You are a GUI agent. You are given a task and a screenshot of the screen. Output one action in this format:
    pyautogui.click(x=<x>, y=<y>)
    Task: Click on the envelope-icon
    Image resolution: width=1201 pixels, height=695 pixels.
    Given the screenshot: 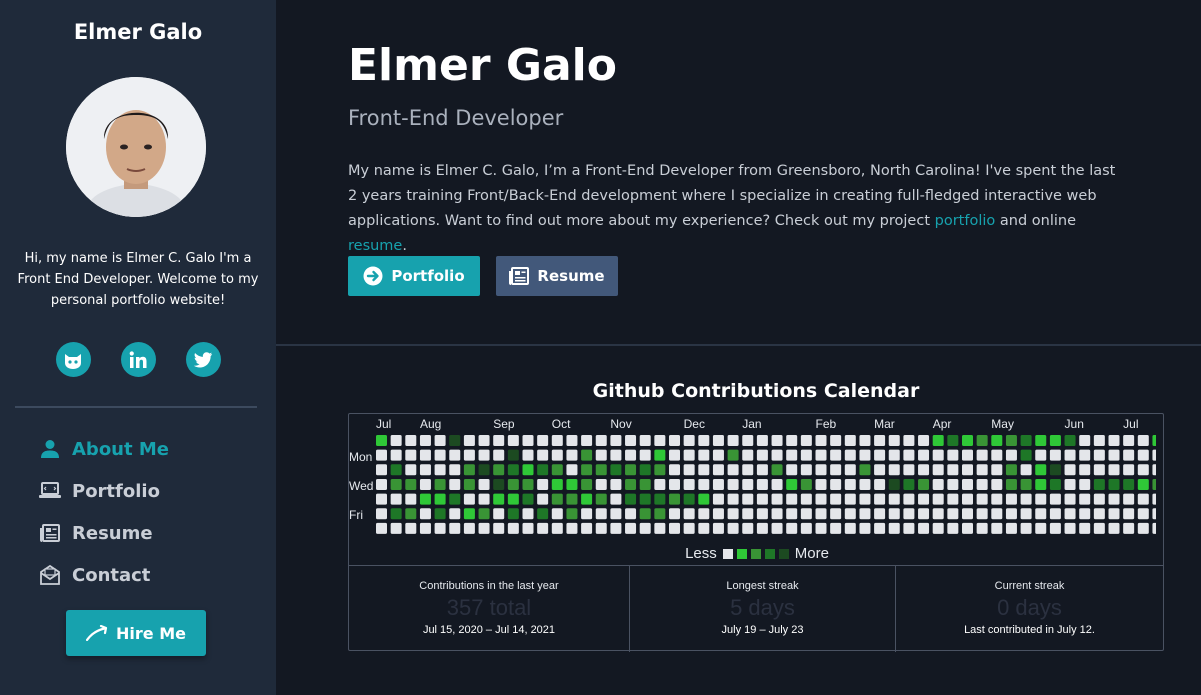 What is the action you would take?
    pyautogui.click(x=50, y=575)
    